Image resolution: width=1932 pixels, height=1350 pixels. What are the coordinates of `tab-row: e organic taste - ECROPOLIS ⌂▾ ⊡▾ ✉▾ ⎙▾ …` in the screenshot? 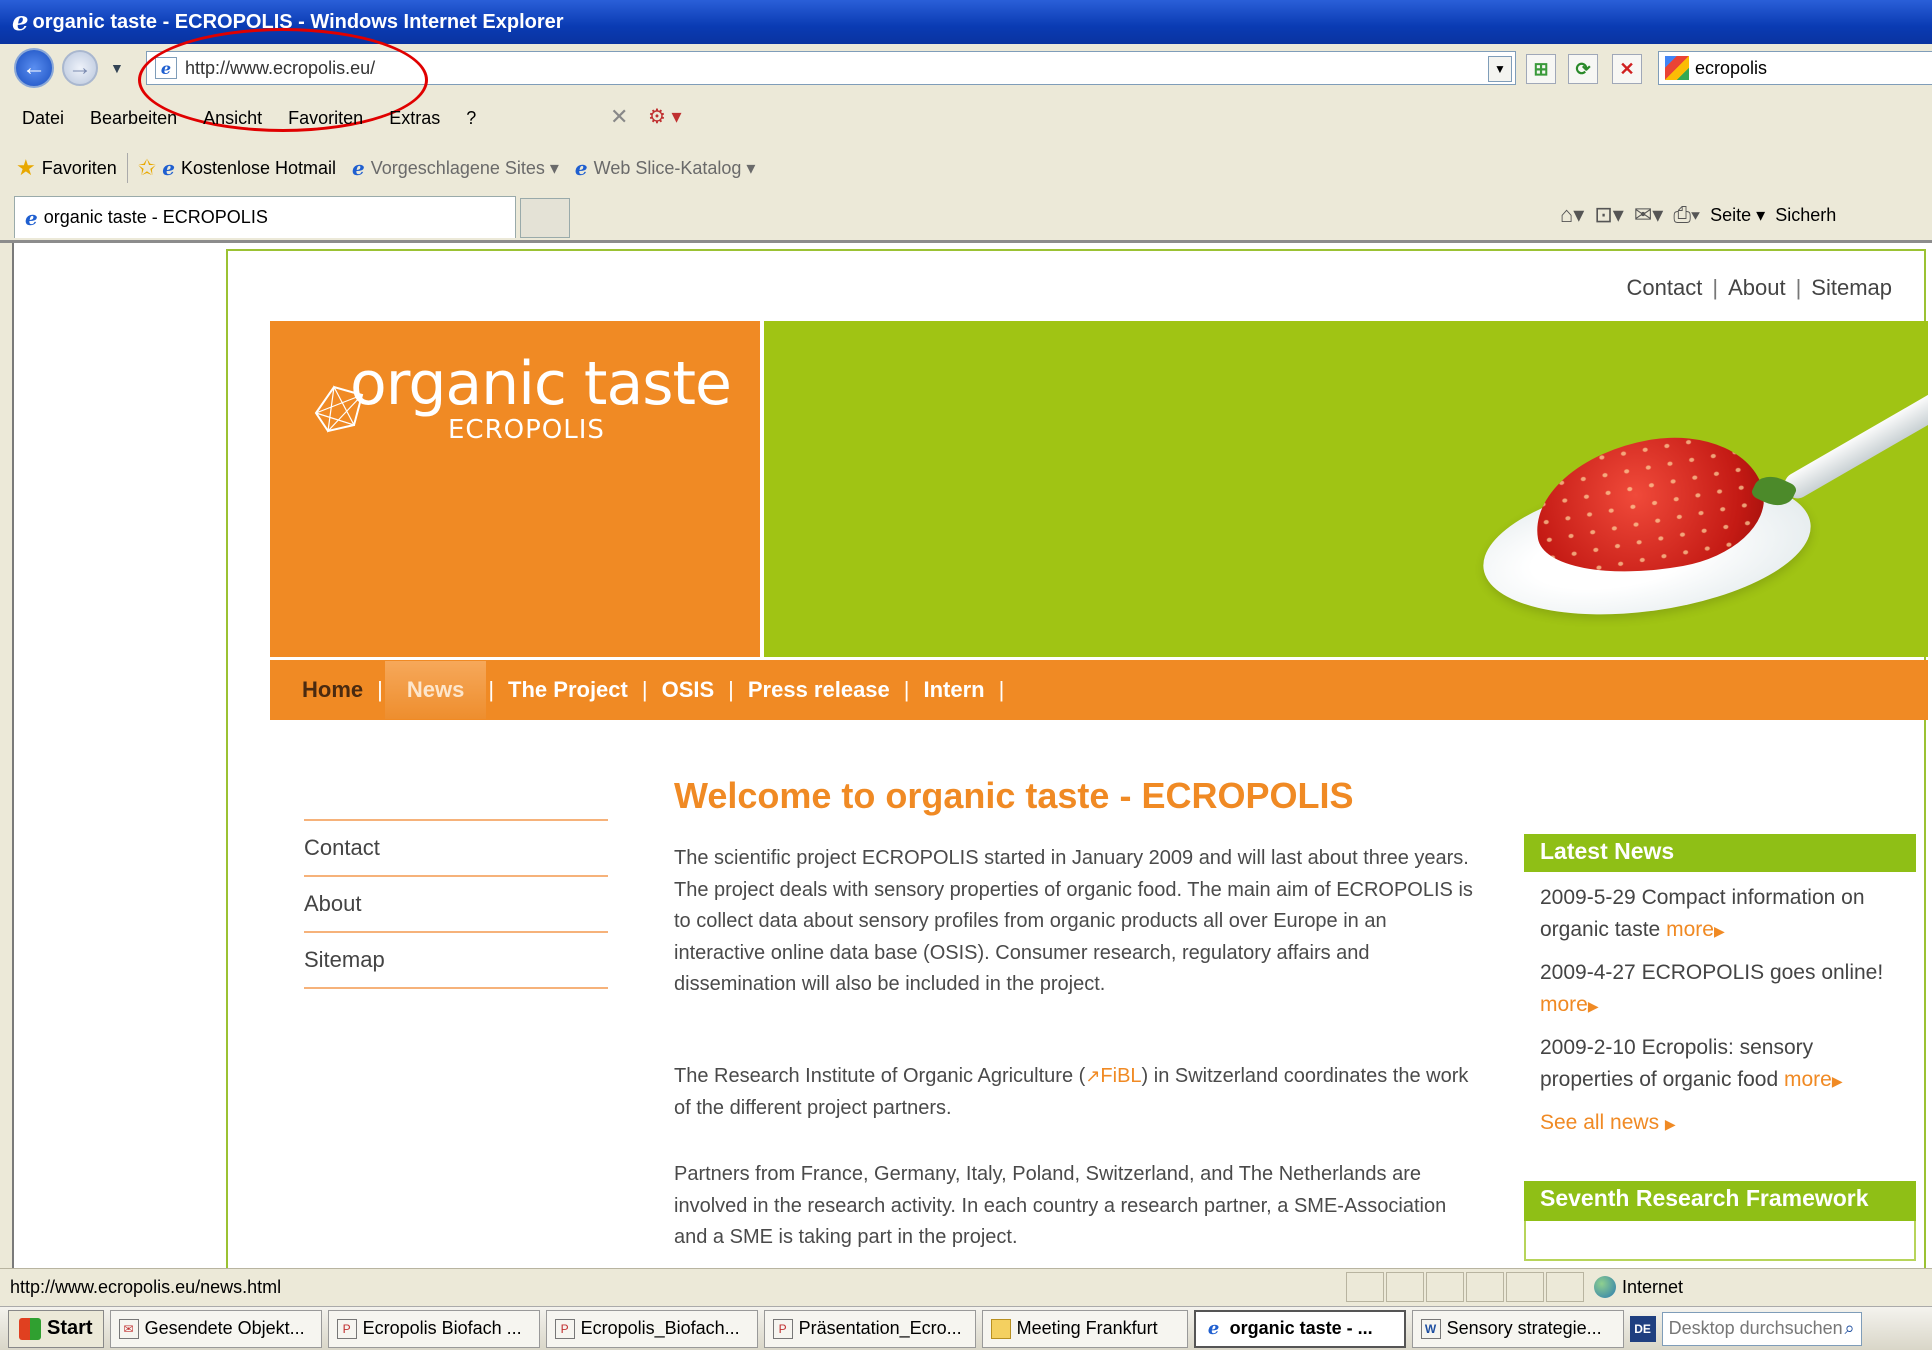 It's located at (966, 217).